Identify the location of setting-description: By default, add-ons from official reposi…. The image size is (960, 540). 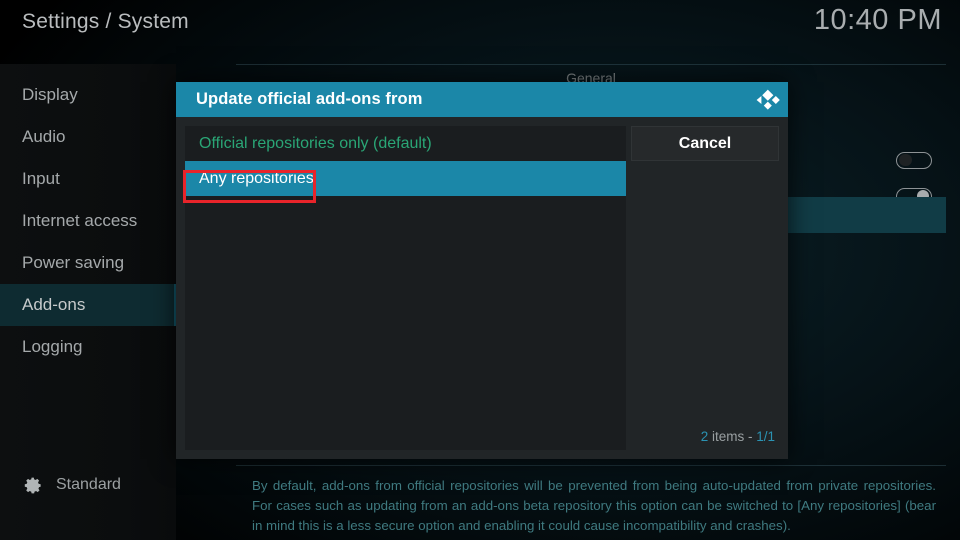
(594, 505).